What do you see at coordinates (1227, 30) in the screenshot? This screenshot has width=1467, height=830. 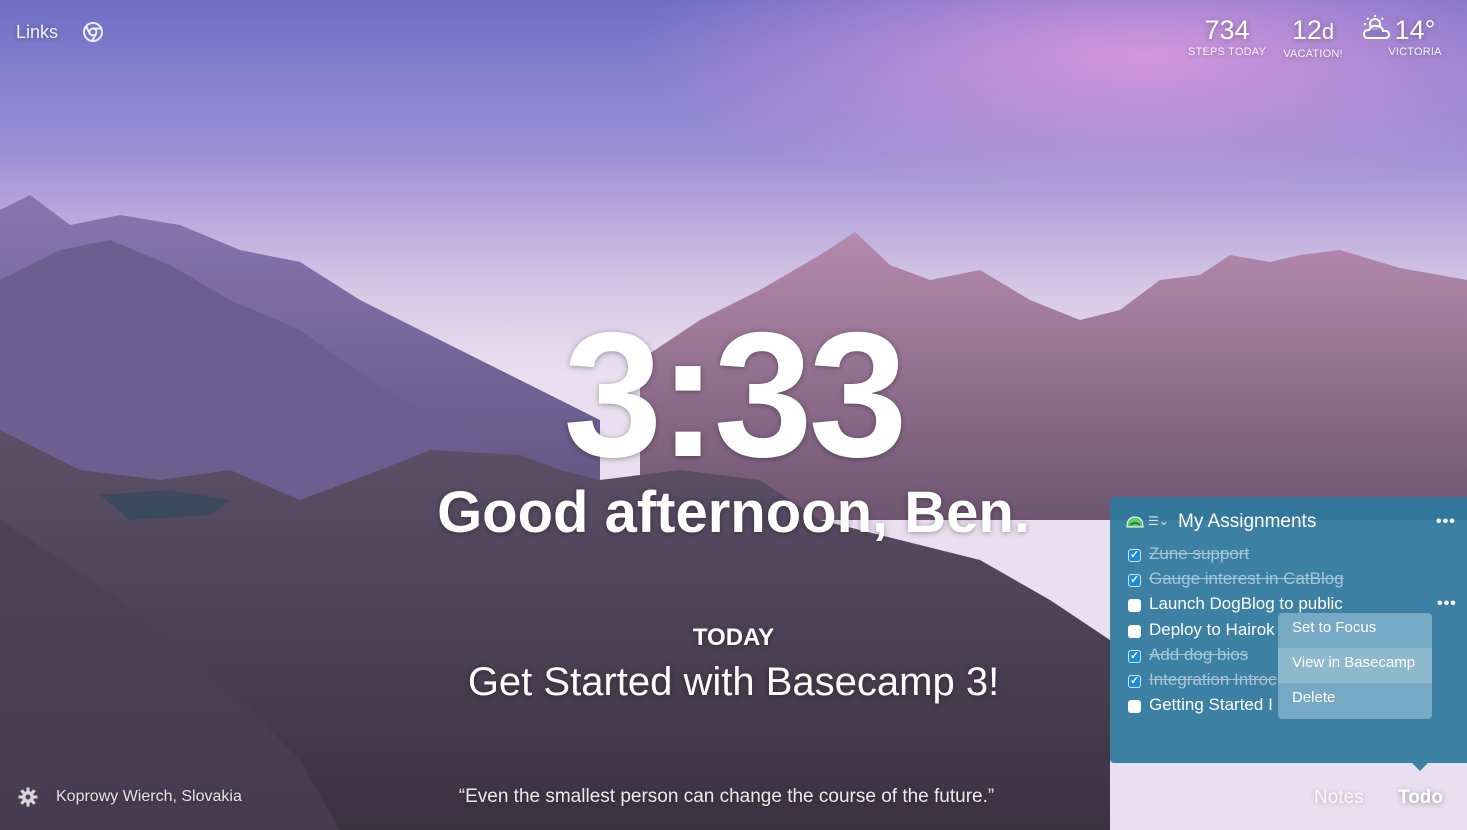 I see `steps-value: 734` at bounding box center [1227, 30].